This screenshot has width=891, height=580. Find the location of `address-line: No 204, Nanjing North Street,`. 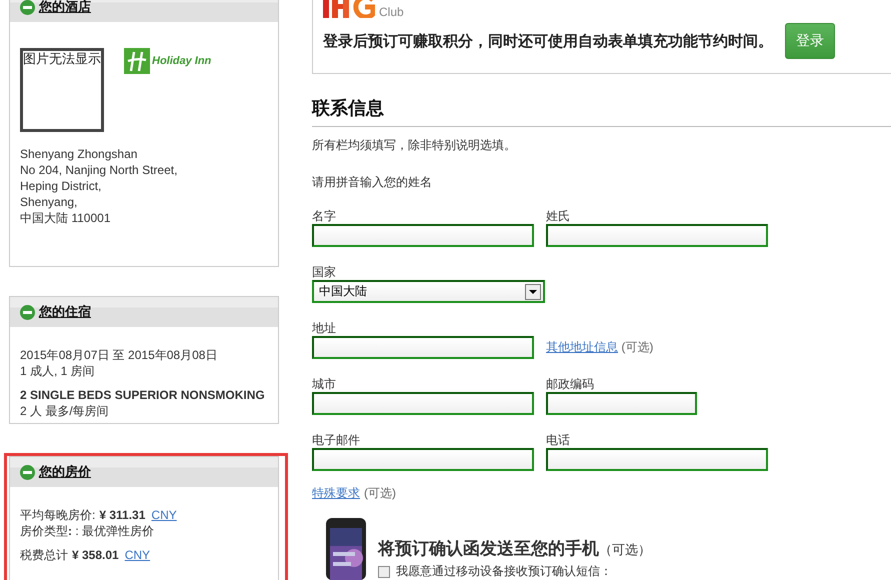

address-line: No 204, Nanjing North Street, is located at coordinates (99, 170).